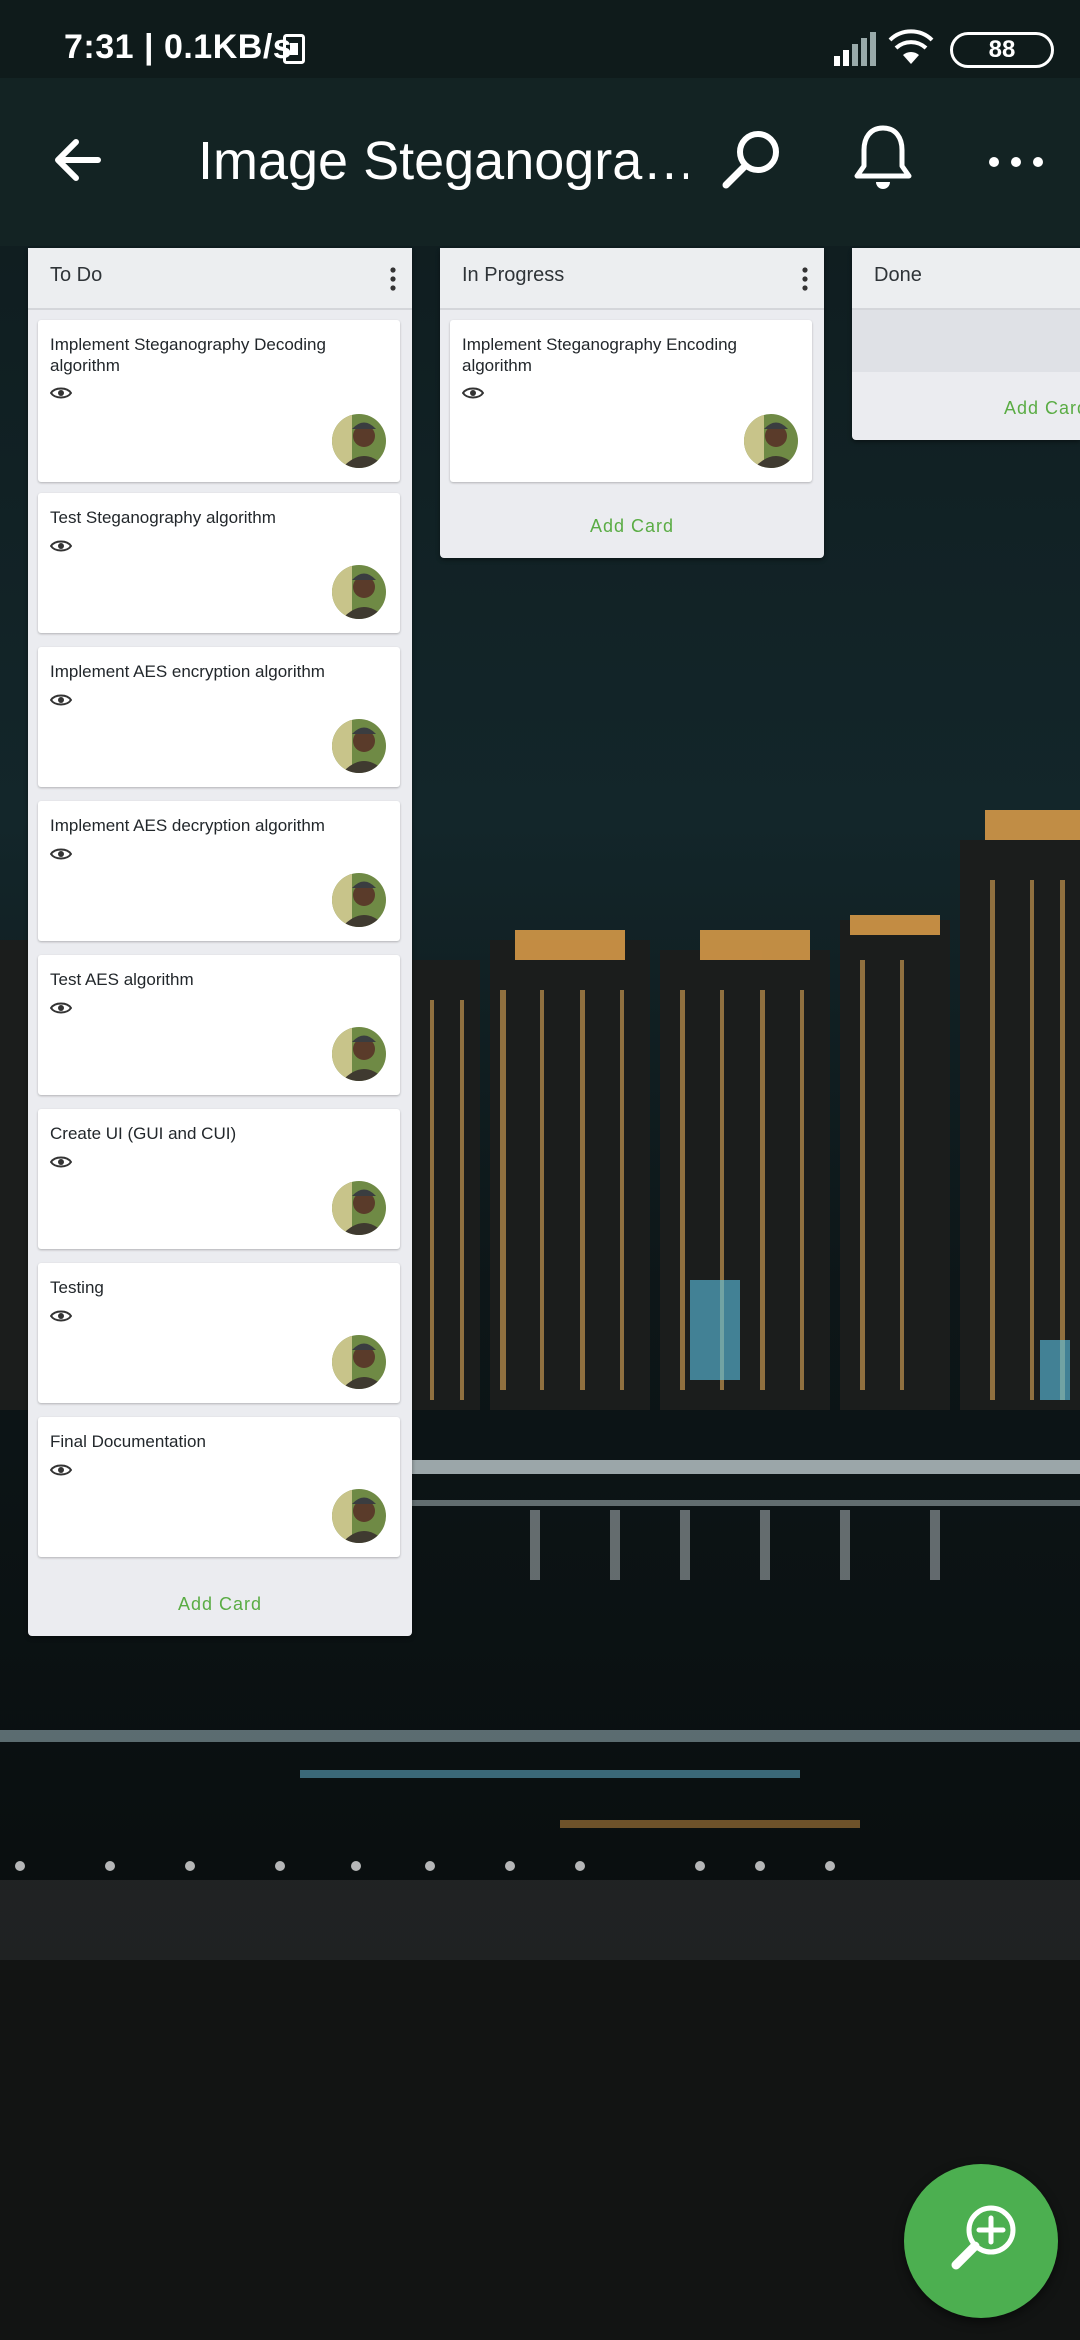 This screenshot has height=2340, width=1080. What do you see at coordinates (220, 279) in the screenshot?
I see `list-header: To Do` at bounding box center [220, 279].